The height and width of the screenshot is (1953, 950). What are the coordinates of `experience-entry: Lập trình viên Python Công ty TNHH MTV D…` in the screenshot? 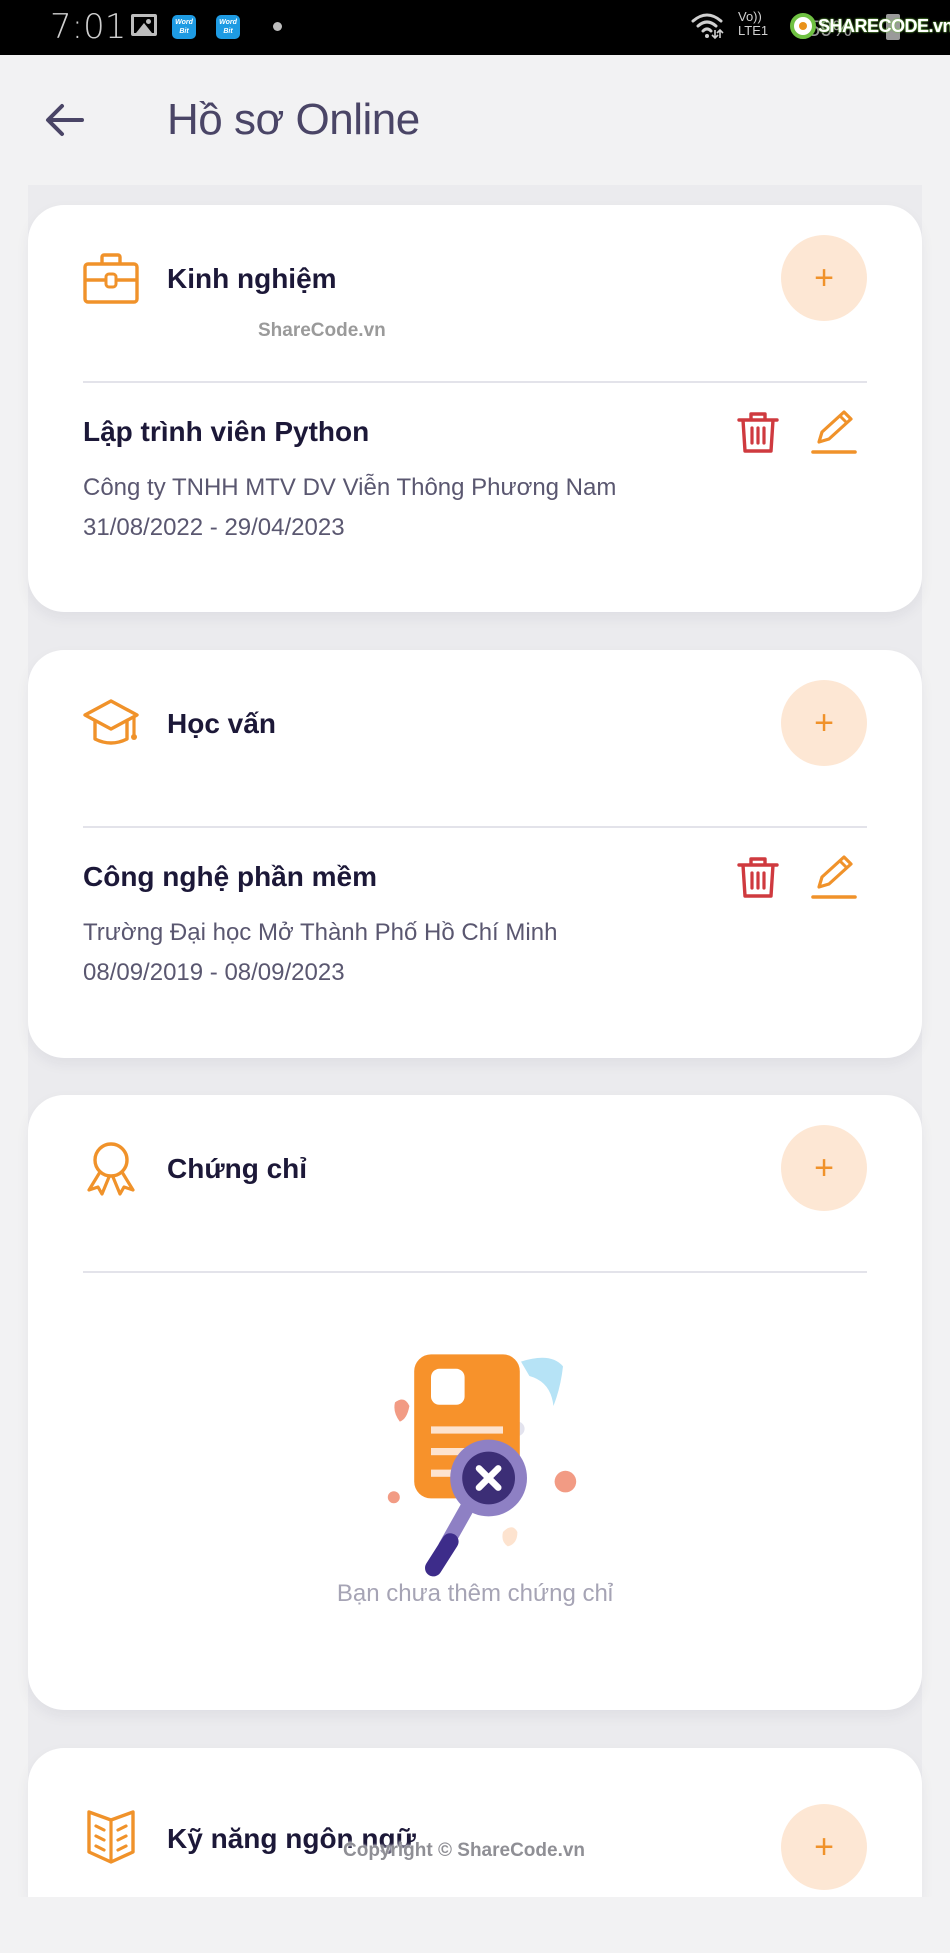 It's located at (475, 476).